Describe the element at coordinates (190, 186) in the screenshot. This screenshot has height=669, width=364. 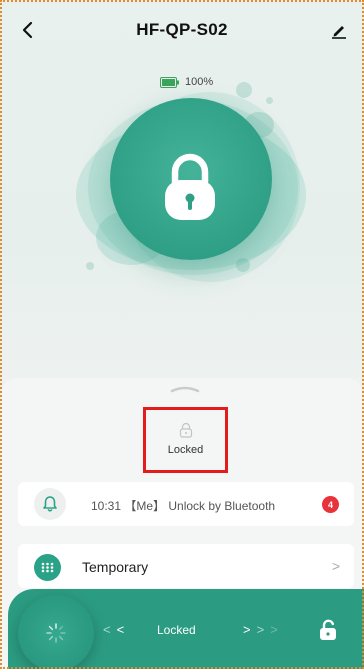
I see `padlock-keyhole-icon` at that location.